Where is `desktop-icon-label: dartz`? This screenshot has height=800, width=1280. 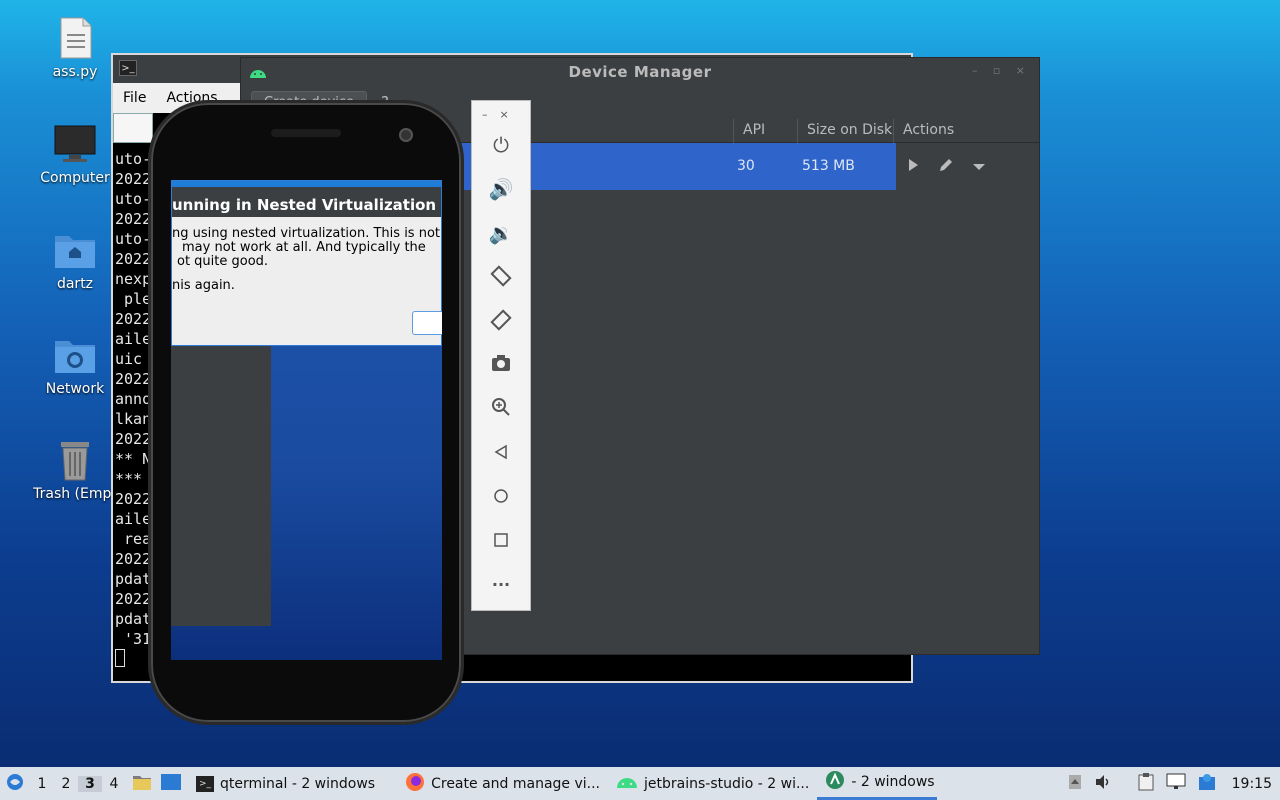
desktop-icon-label: dartz is located at coordinates (75, 284).